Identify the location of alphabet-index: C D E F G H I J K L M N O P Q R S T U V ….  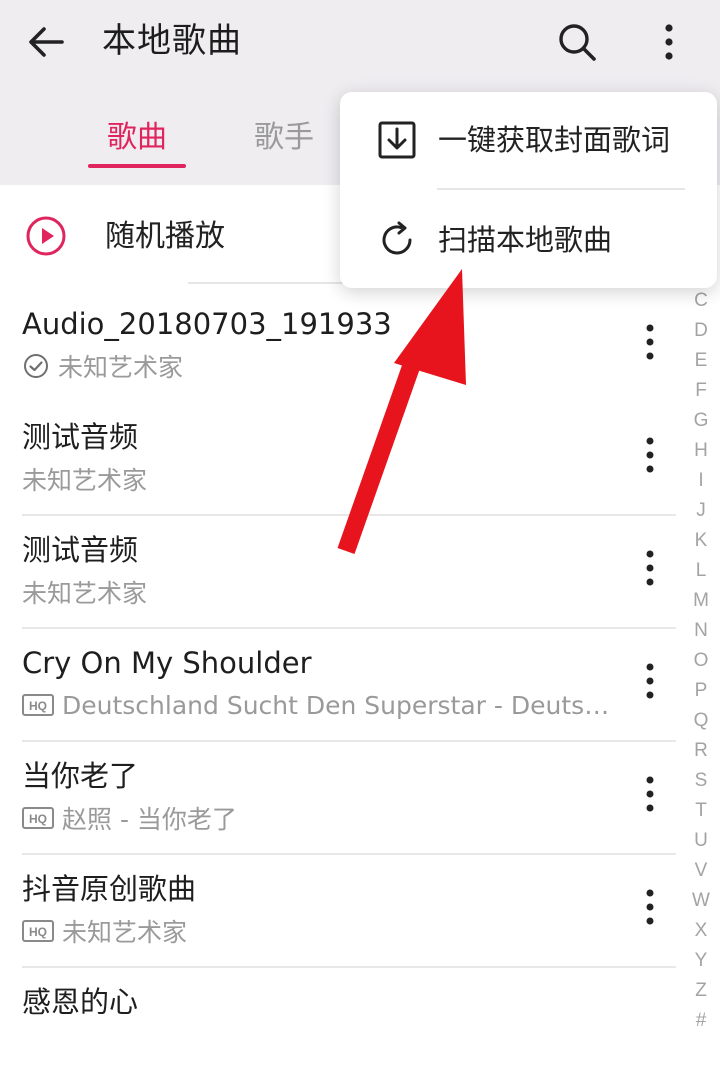
(701, 661).